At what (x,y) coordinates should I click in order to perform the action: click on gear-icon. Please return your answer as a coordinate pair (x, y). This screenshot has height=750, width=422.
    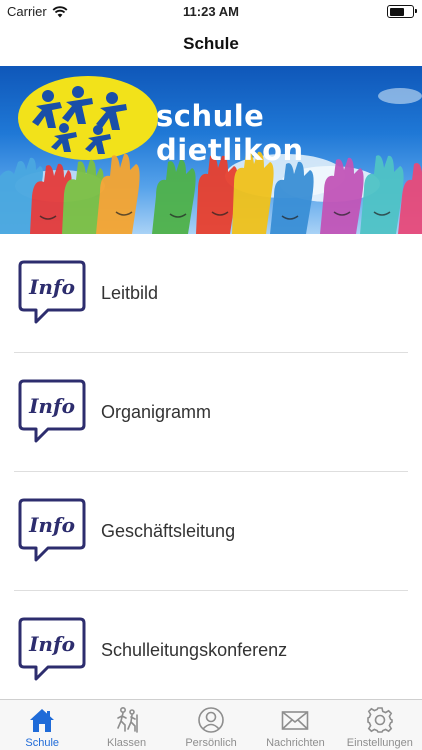
    Looking at the image, I should click on (380, 720).